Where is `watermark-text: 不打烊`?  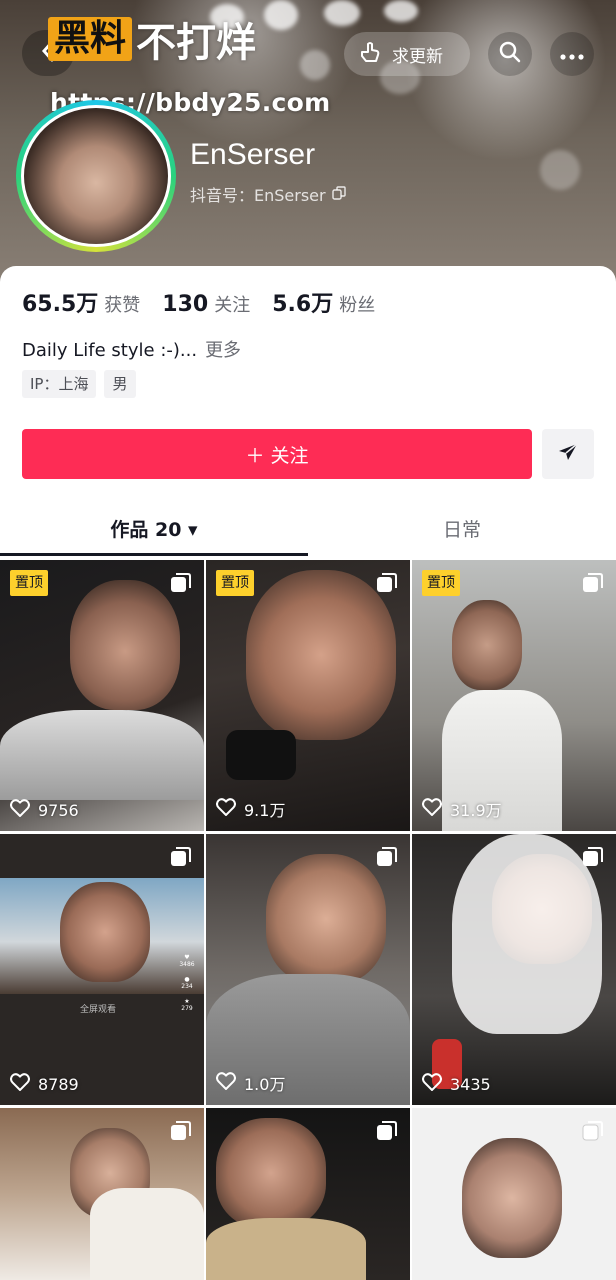 watermark-text: 不打烊 is located at coordinates (196, 43).